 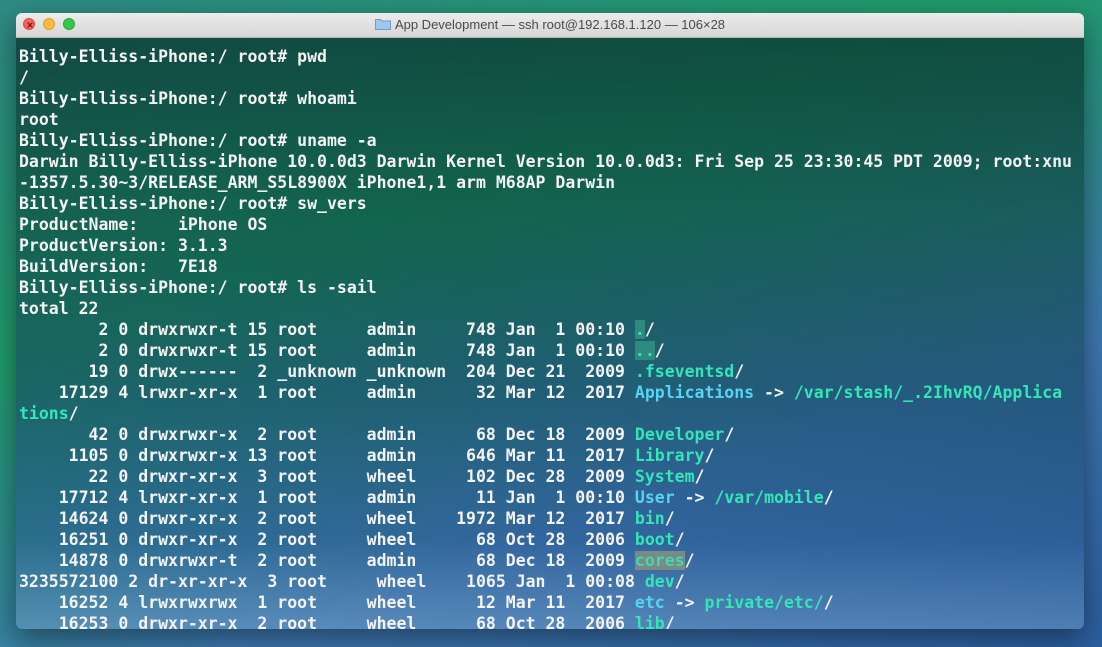 What do you see at coordinates (59, 308) in the screenshot?
I see `terminal-text: total 22` at bounding box center [59, 308].